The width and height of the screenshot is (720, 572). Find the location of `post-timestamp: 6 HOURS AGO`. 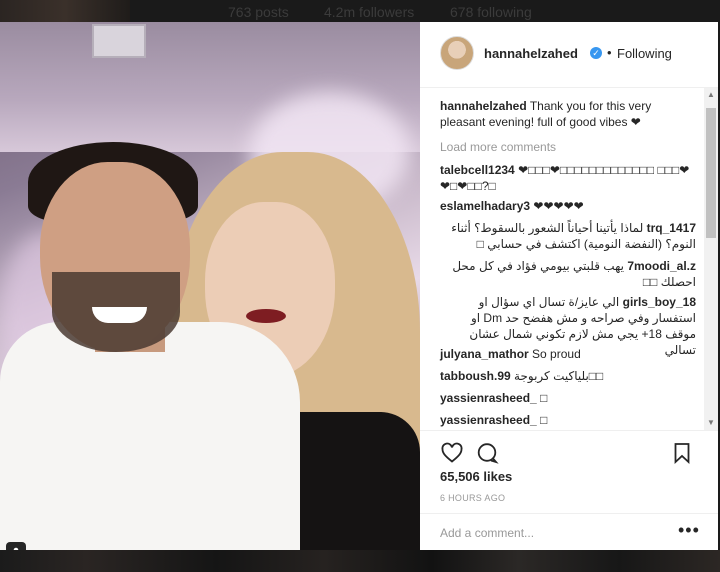

post-timestamp: 6 HOURS AGO is located at coordinates (472, 498).